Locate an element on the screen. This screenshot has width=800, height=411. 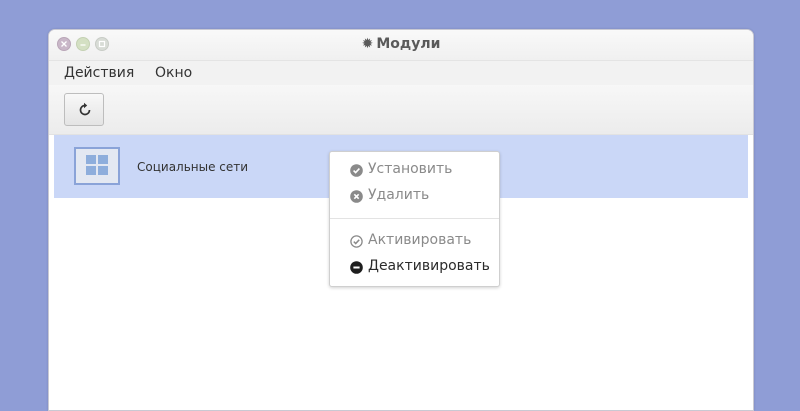
menu-separator is located at coordinates (414, 218).